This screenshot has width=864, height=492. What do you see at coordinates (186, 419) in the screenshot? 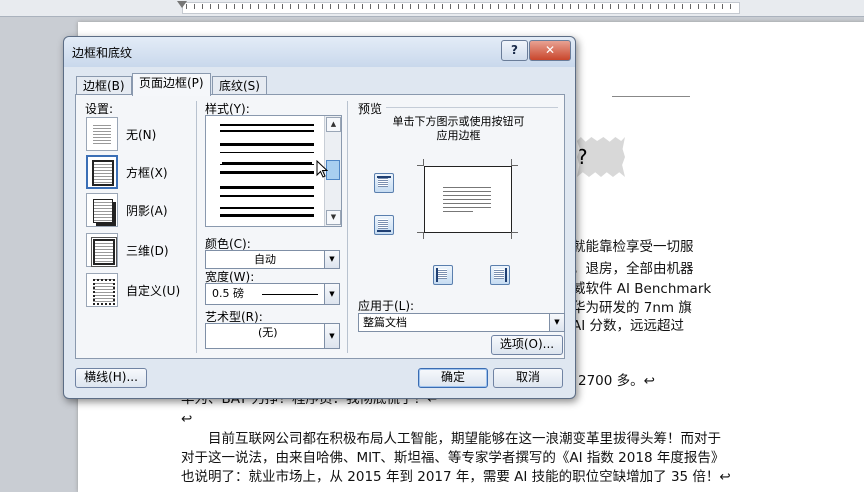
I see `document-text-line: ↩` at bounding box center [186, 419].